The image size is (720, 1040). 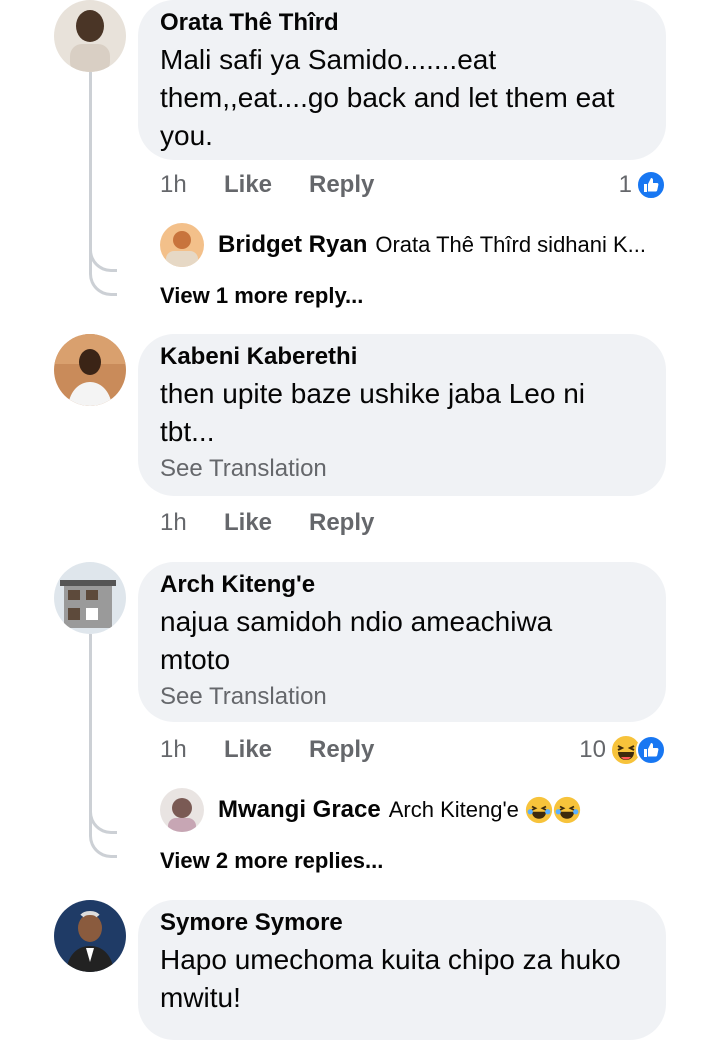 What do you see at coordinates (356, 621) in the screenshot?
I see `comment-text: najua samidoh ndio ameachiwa` at bounding box center [356, 621].